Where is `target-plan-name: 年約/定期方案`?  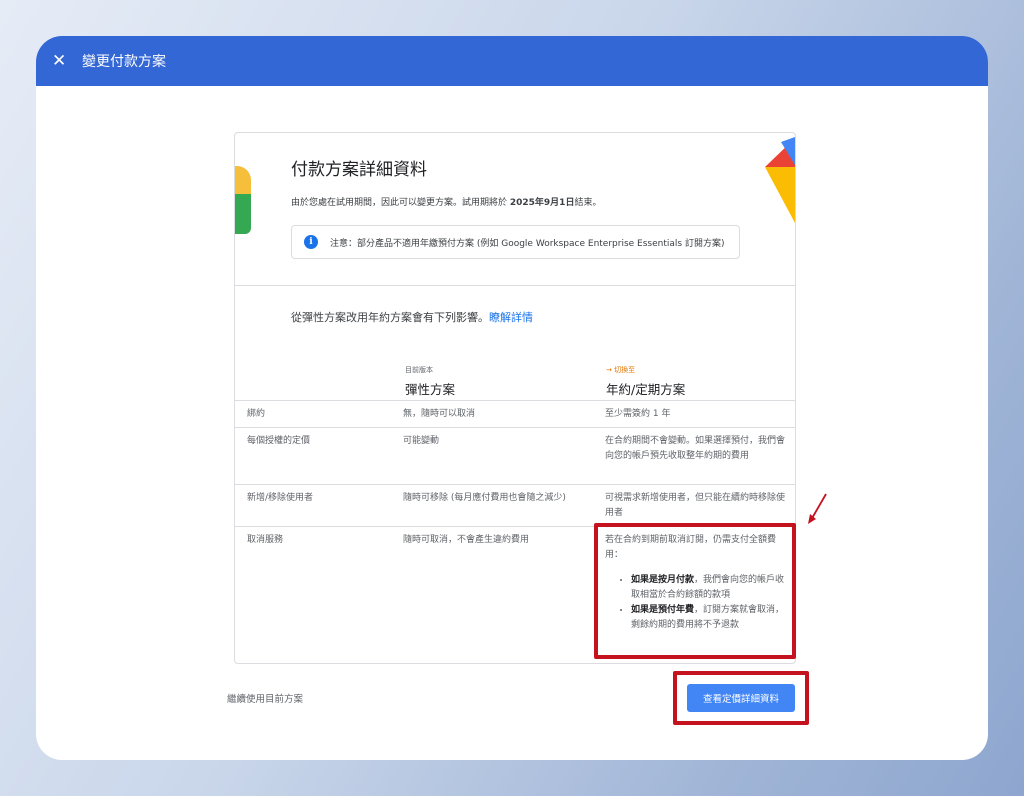
target-plan-name: 年約/定期方案 is located at coordinates (646, 389).